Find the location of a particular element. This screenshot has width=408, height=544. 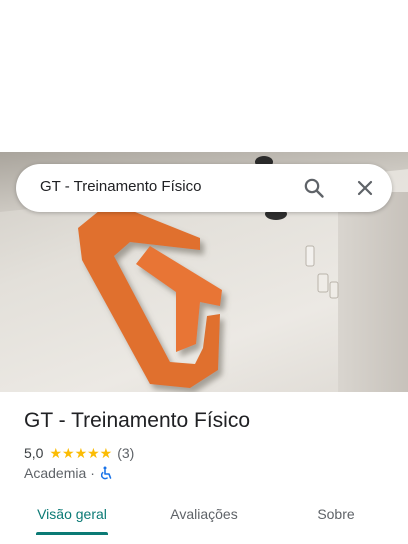

rating-row: 5,0 ★★★★★ (3) is located at coordinates (79, 453).